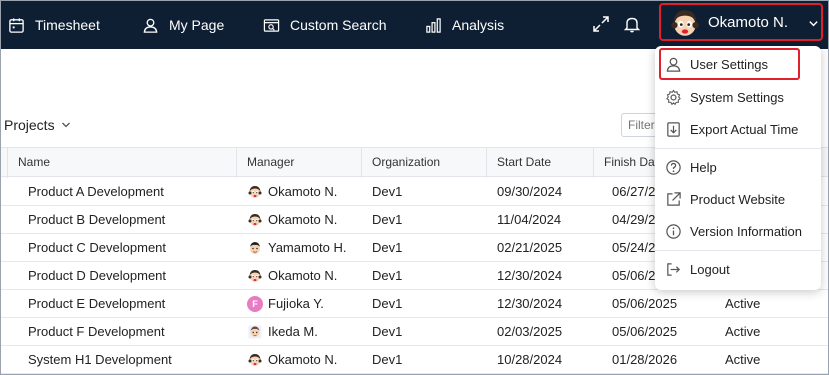 The width and height of the screenshot is (829, 375). I want to click on manager-name: Yamamoto H., so click(307, 247).